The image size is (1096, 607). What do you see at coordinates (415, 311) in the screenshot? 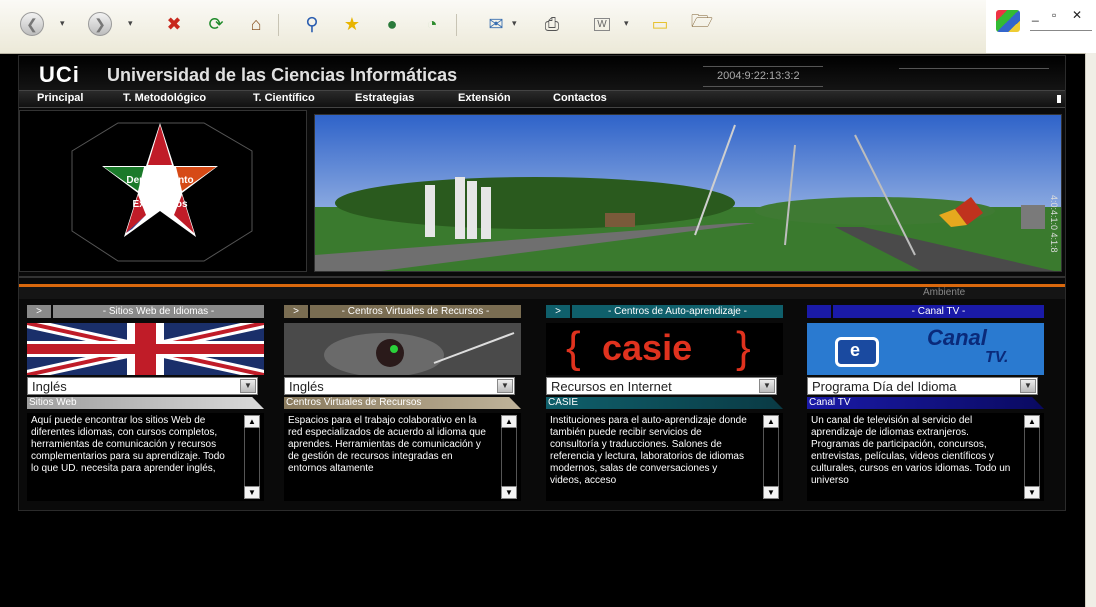
I see `column-title: - Centros Virtuales de Recursos -` at bounding box center [415, 311].